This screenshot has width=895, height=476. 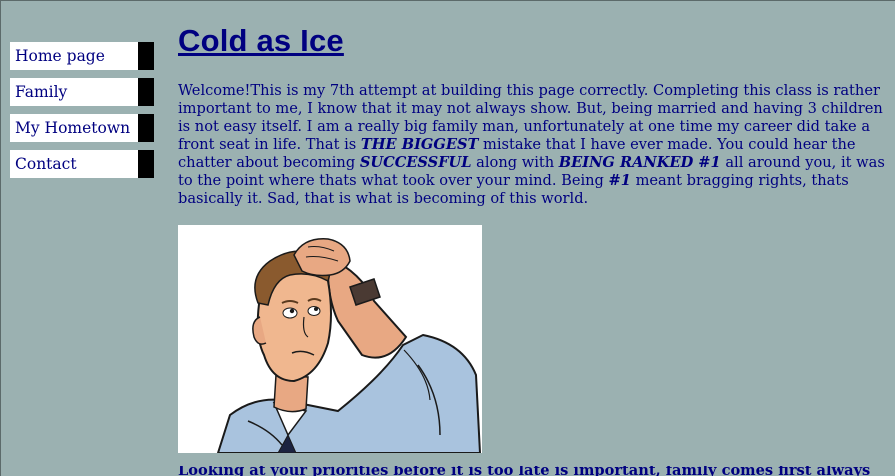 What do you see at coordinates (82, 164) in the screenshot?
I see `nav-item-contact: Contact` at bounding box center [82, 164].